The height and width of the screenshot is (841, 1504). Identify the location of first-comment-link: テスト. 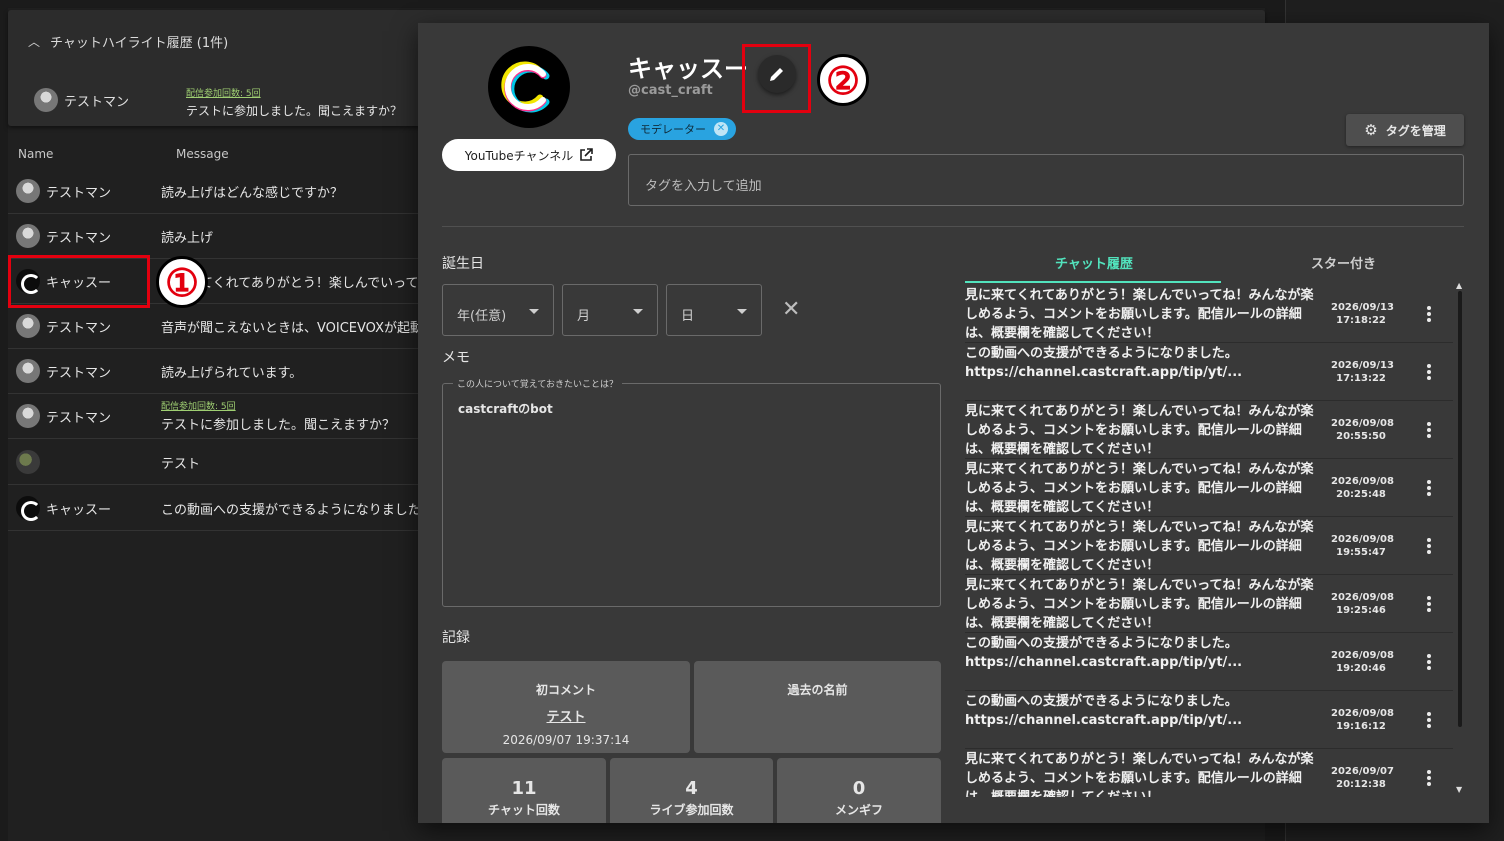
(566, 715).